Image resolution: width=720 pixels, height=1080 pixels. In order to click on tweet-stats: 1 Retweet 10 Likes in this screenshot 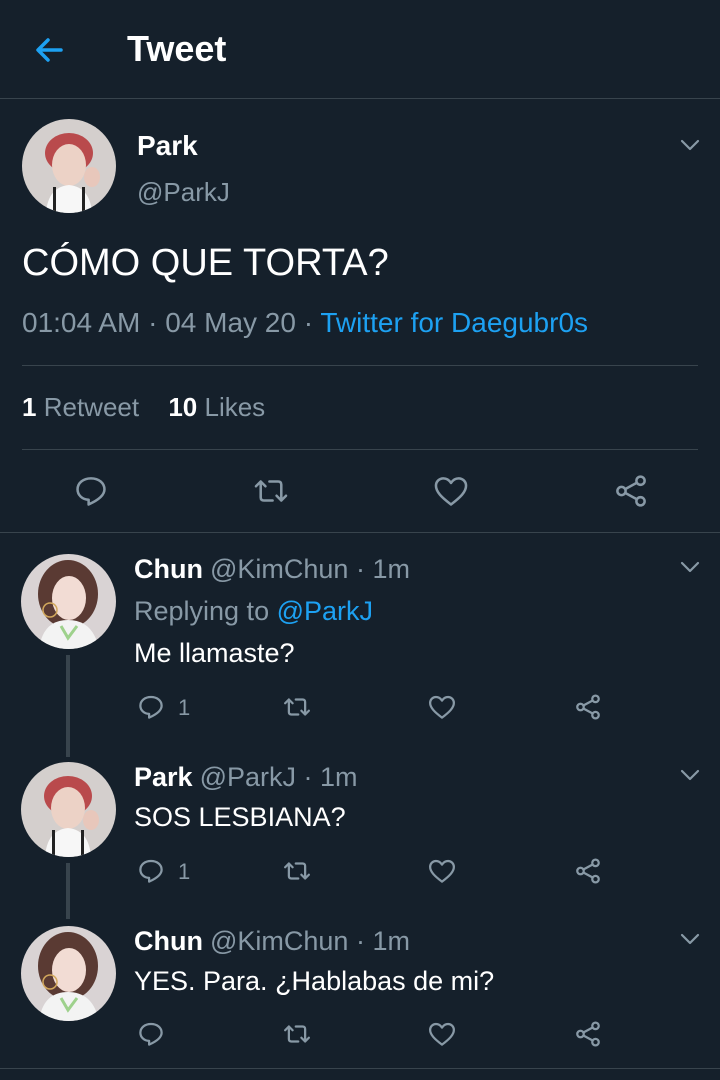, I will do `click(154, 407)`.